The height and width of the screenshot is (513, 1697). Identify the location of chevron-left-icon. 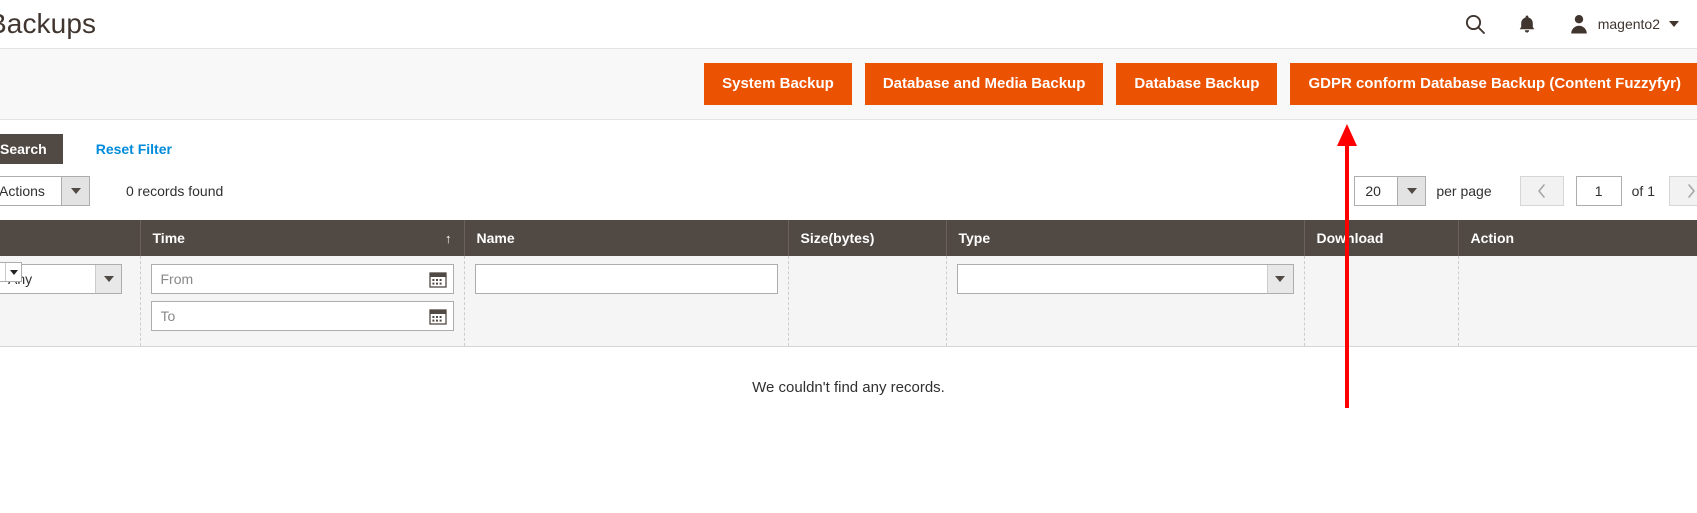
(1541, 191).